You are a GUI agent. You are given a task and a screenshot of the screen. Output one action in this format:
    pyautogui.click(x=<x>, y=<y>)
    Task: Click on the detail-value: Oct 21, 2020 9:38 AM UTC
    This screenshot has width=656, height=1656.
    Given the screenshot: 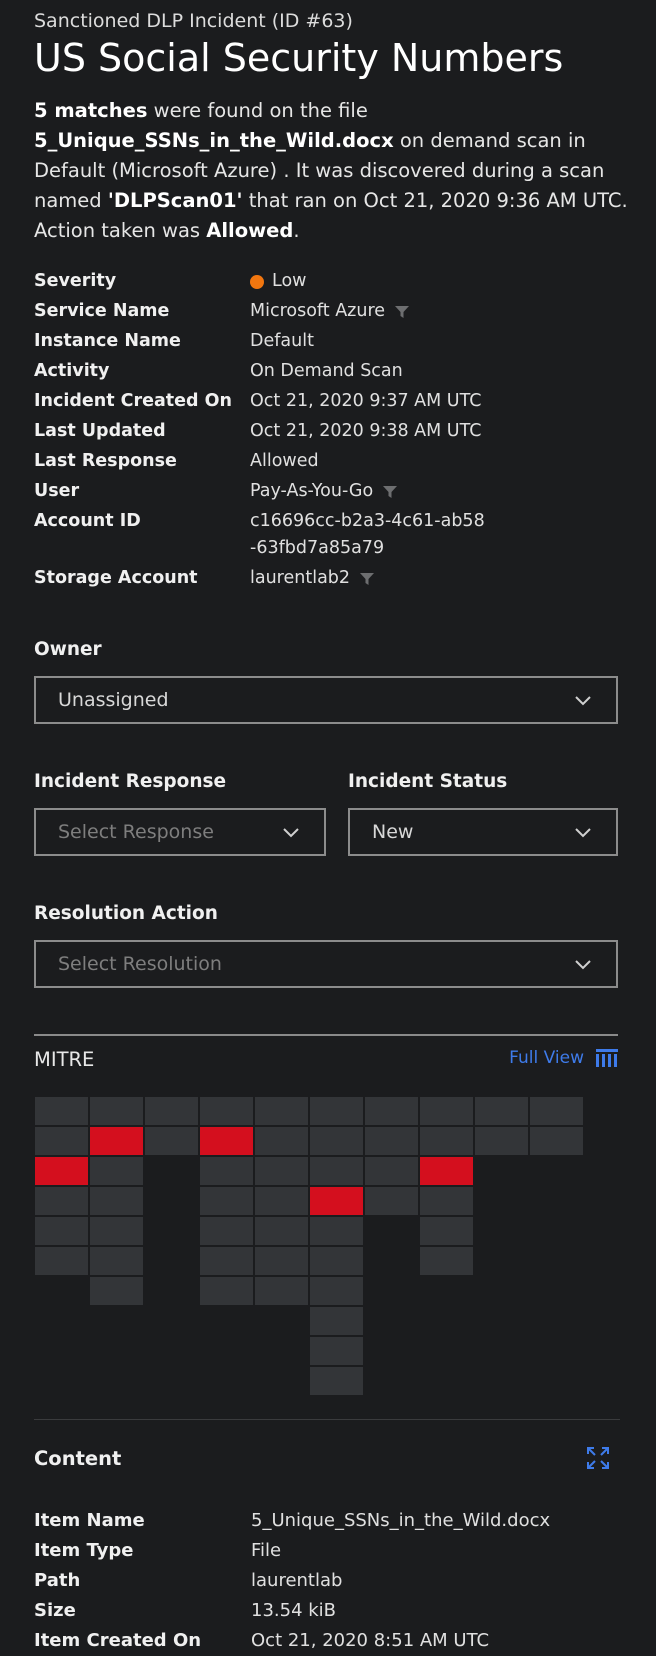 What is the action you would take?
    pyautogui.click(x=366, y=431)
    